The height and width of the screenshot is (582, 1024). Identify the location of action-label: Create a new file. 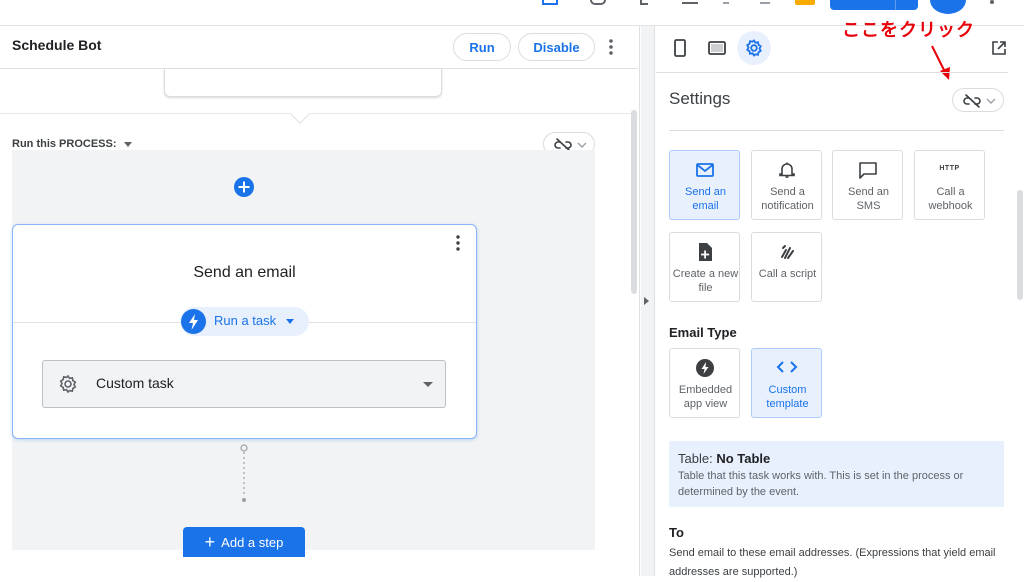
(705, 281).